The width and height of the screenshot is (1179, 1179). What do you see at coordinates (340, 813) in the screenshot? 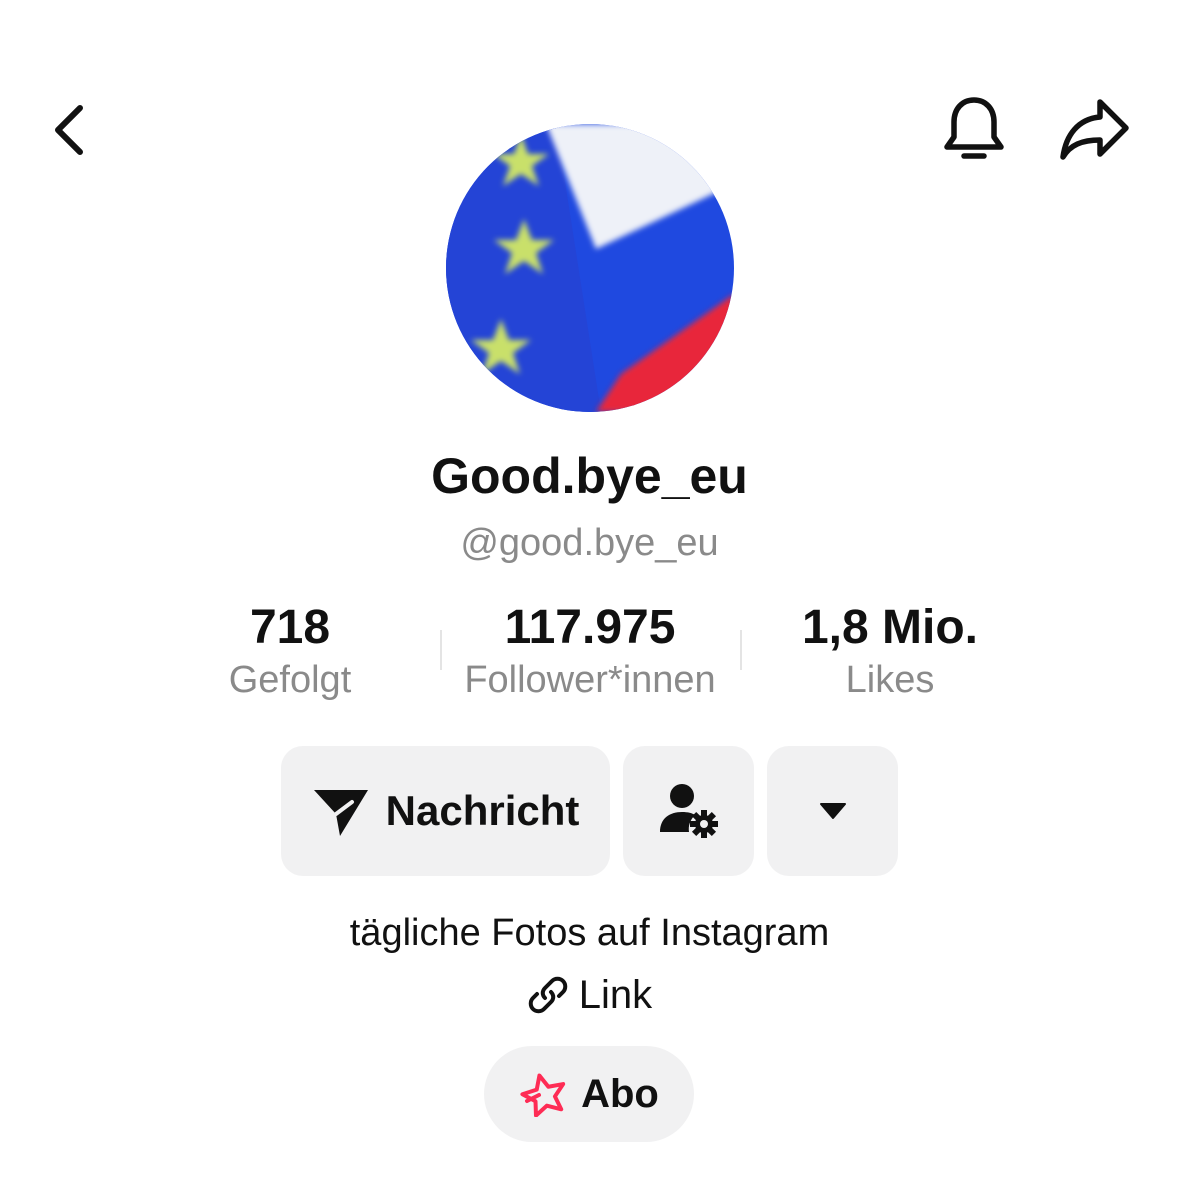
I see `paper-plane-icon` at bounding box center [340, 813].